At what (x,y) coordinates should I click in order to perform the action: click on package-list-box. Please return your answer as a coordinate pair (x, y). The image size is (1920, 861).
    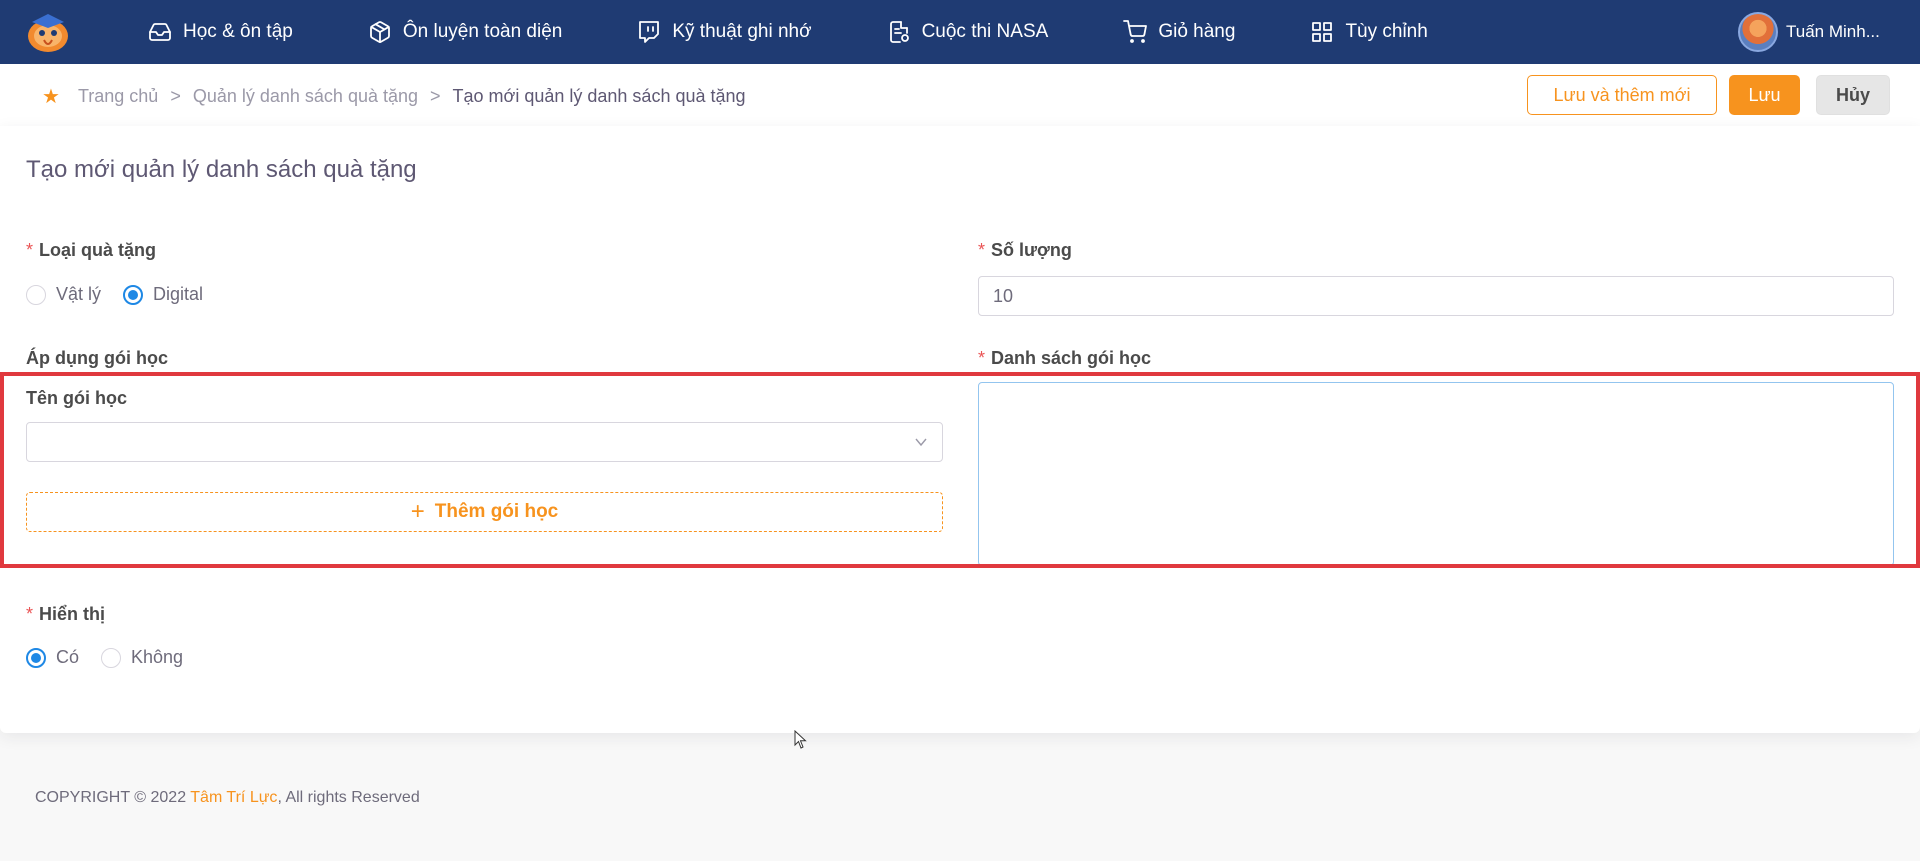
    Looking at the image, I should click on (1436, 474).